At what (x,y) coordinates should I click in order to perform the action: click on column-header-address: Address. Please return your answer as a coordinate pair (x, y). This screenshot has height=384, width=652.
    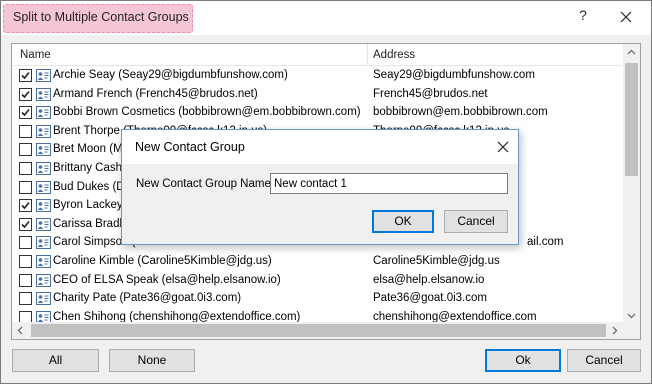
    Looking at the image, I should click on (394, 55).